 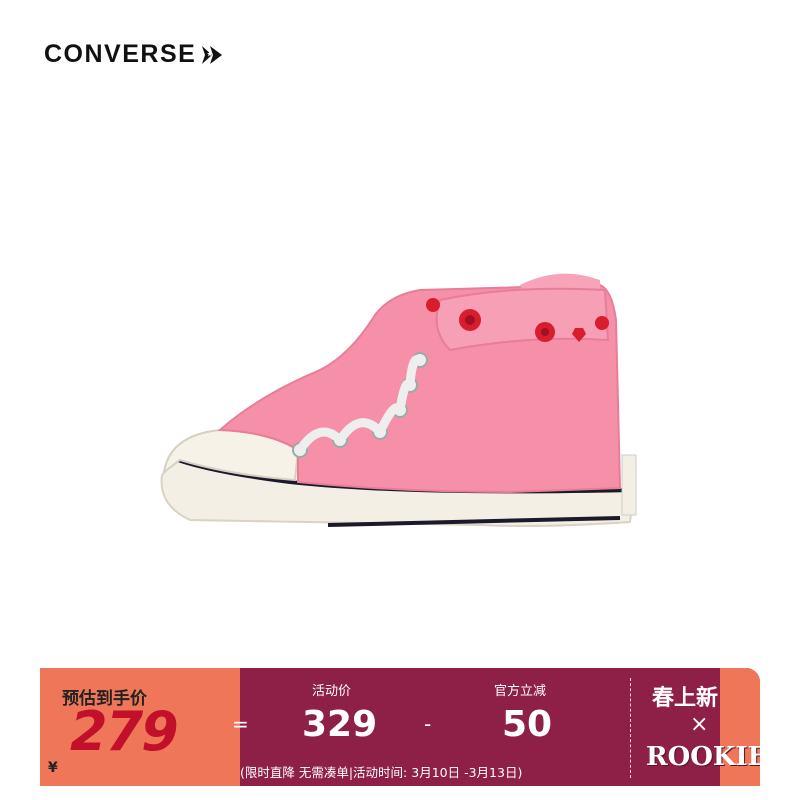 I want to click on brand-name: CONVERSE, so click(x=120, y=54).